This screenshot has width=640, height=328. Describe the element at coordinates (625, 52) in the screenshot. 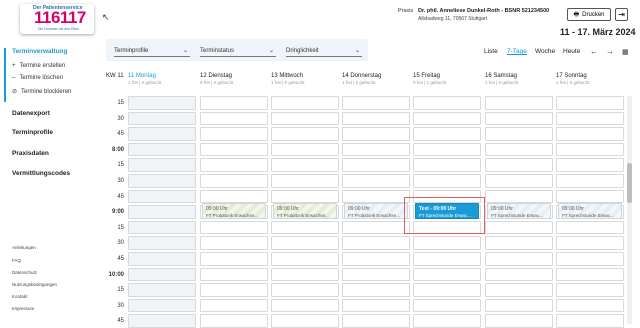

I see `calendar-icon: ▦` at that location.